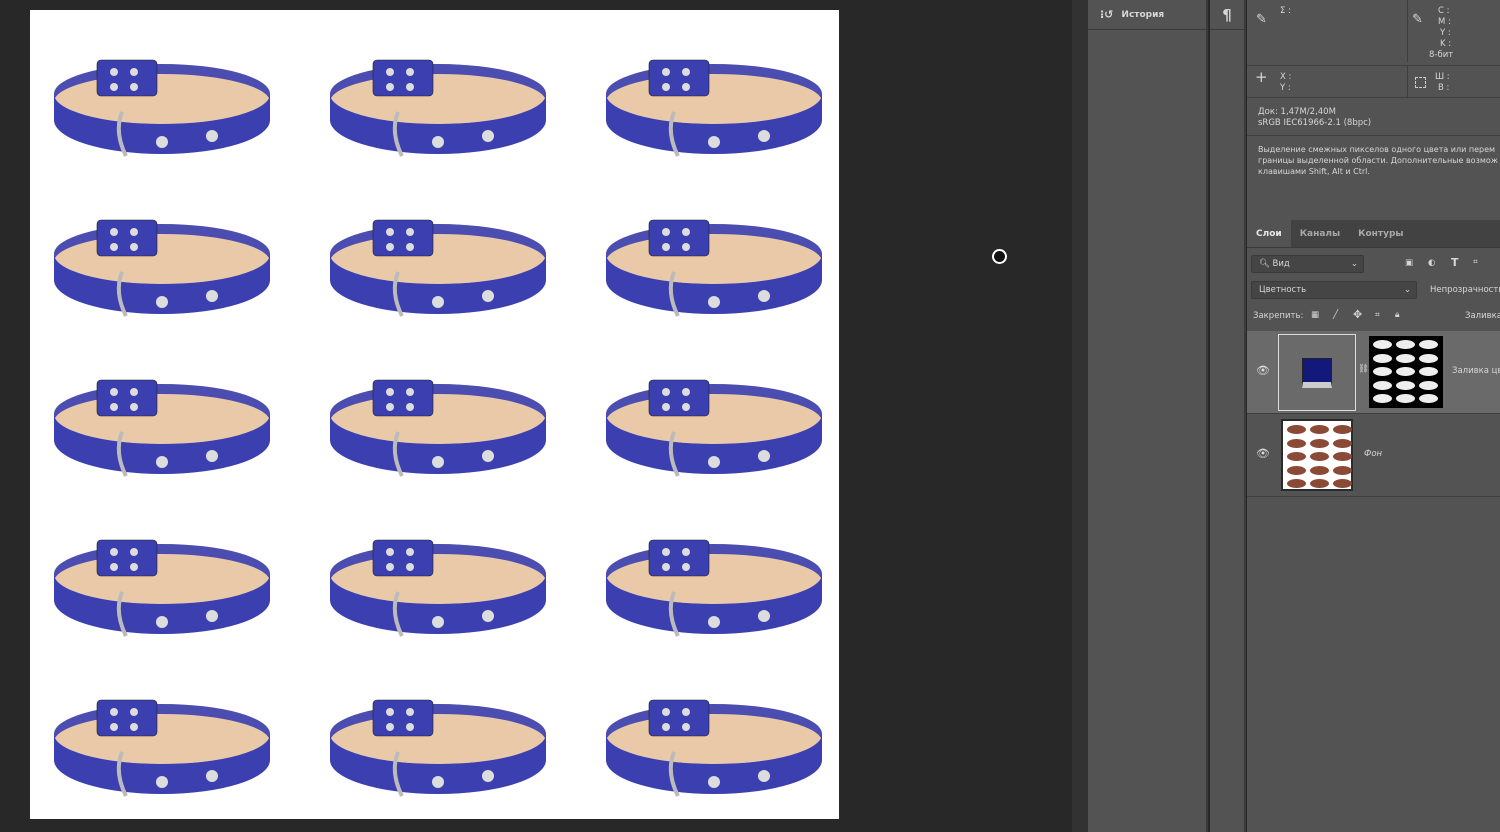 The height and width of the screenshot is (832, 1500). Describe the element at coordinates (1080, 416) in the screenshot. I see `panel-dock-collapsed` at that location.